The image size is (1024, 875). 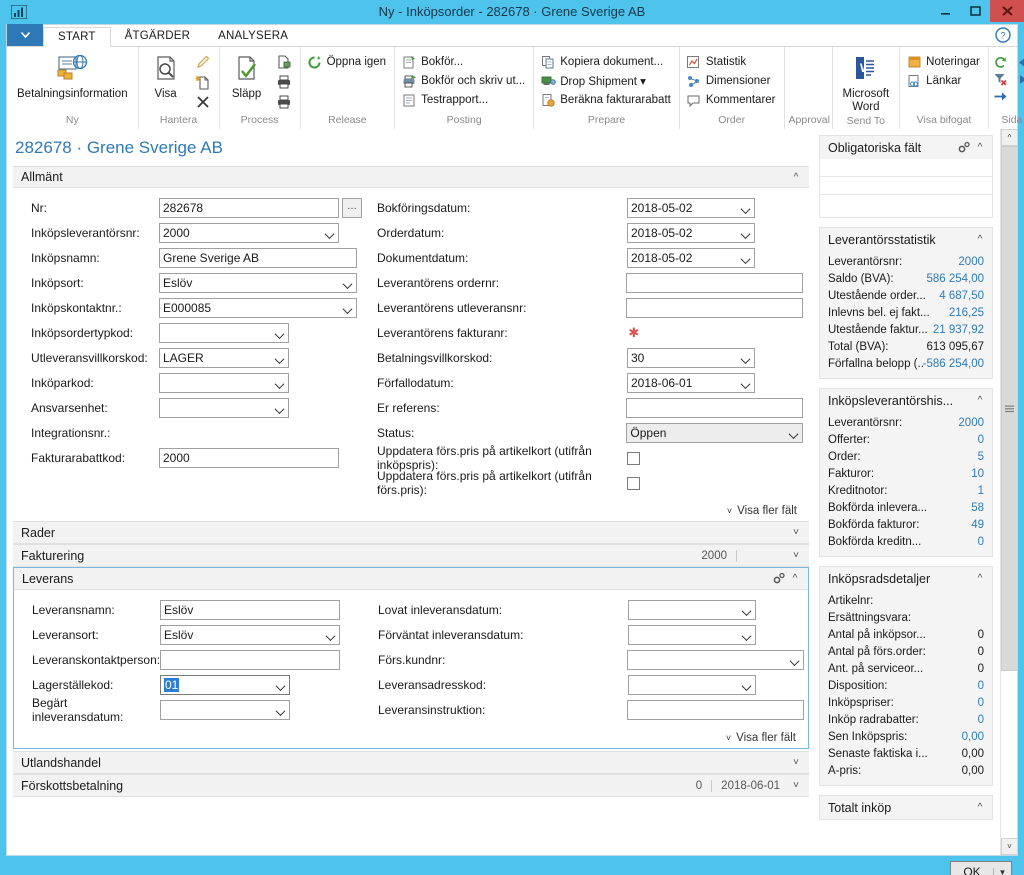 What do you see at coordinates (945, 11) in the screenshot?
I see `minimize-button` at bounding box center [945, 11].